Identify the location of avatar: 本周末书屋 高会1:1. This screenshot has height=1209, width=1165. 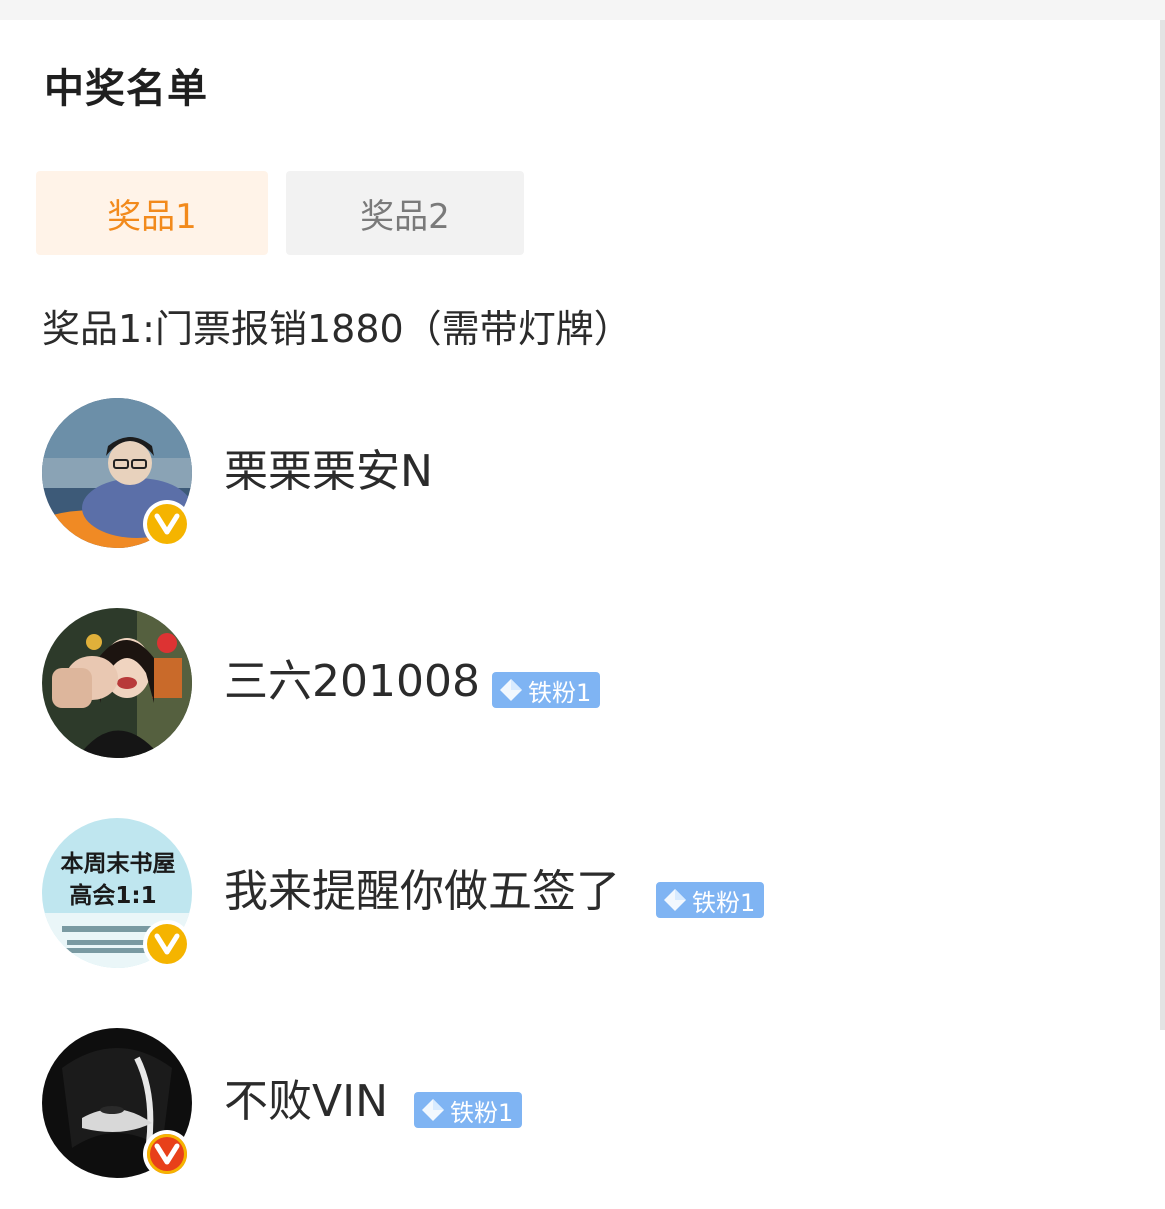
(117, 893).